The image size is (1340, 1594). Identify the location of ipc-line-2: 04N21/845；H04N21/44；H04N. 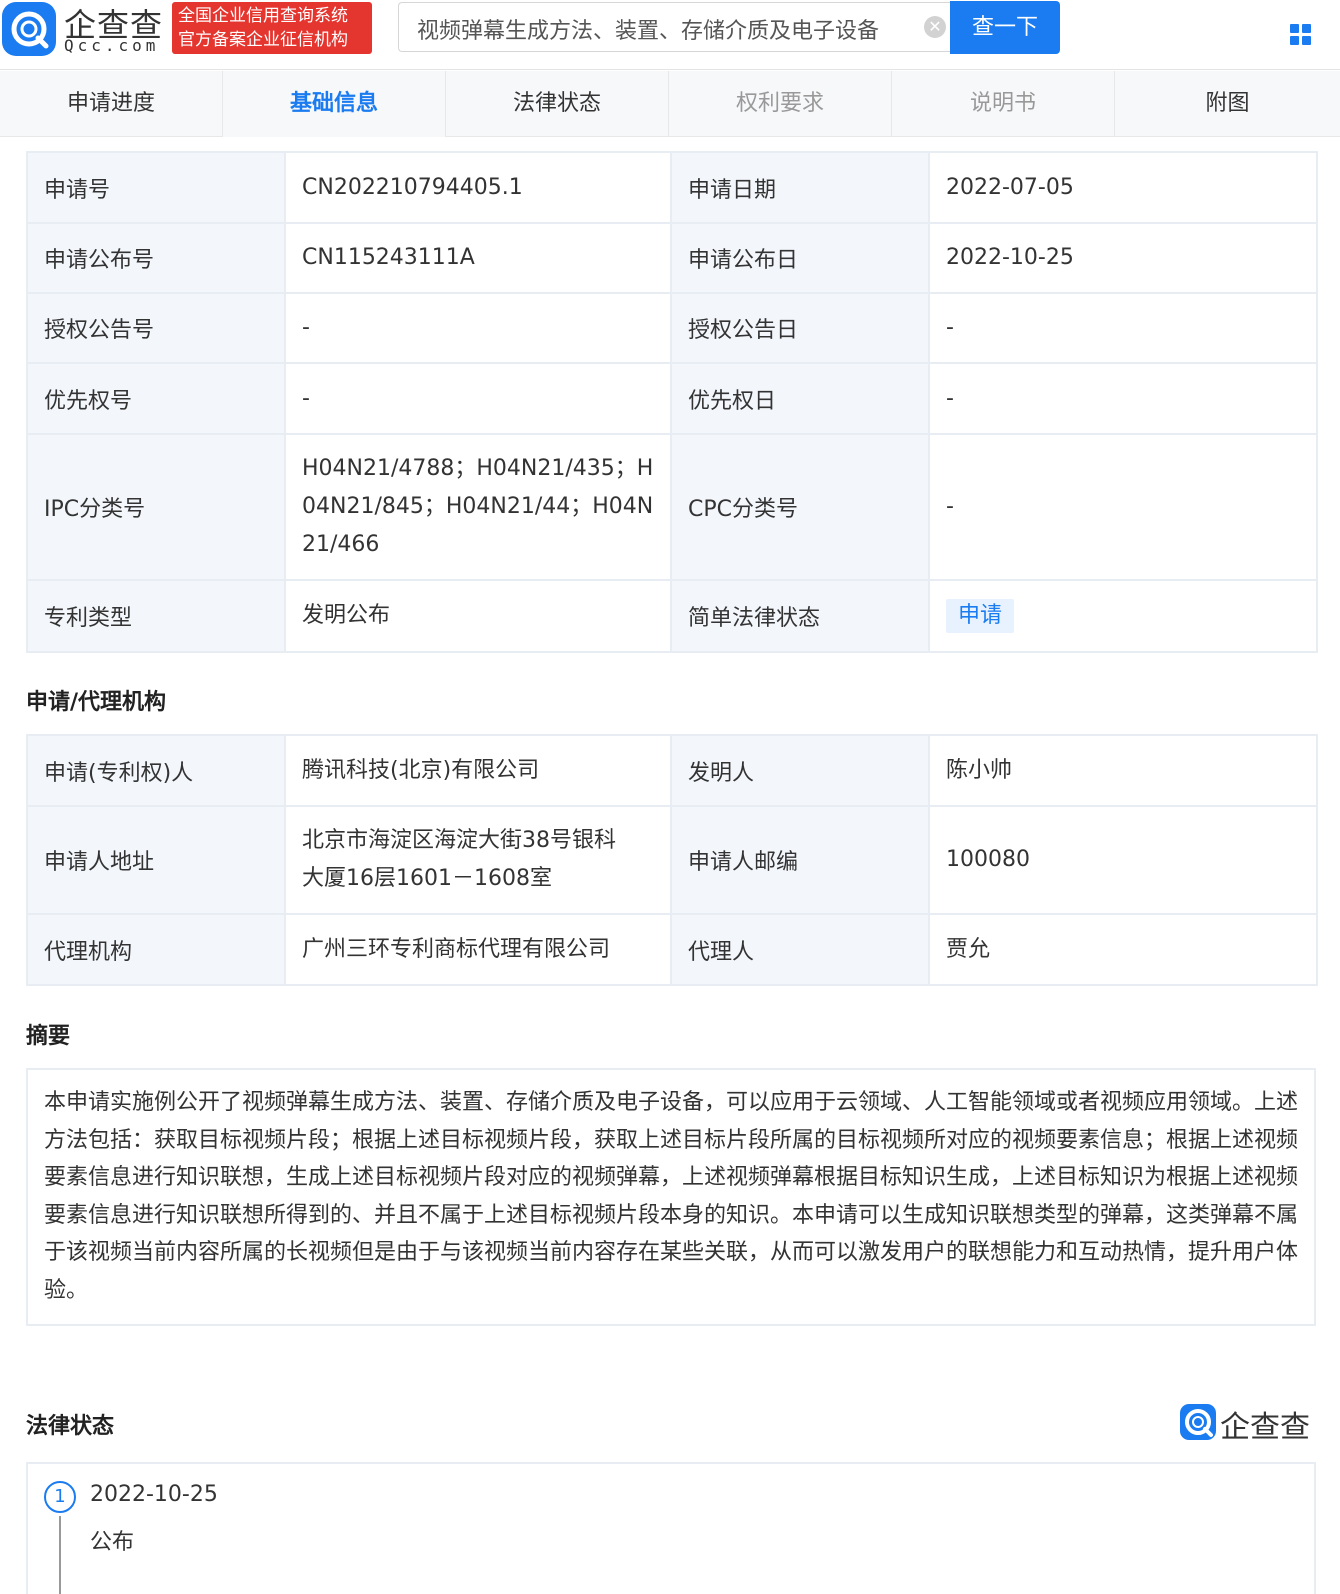
(478, 506).